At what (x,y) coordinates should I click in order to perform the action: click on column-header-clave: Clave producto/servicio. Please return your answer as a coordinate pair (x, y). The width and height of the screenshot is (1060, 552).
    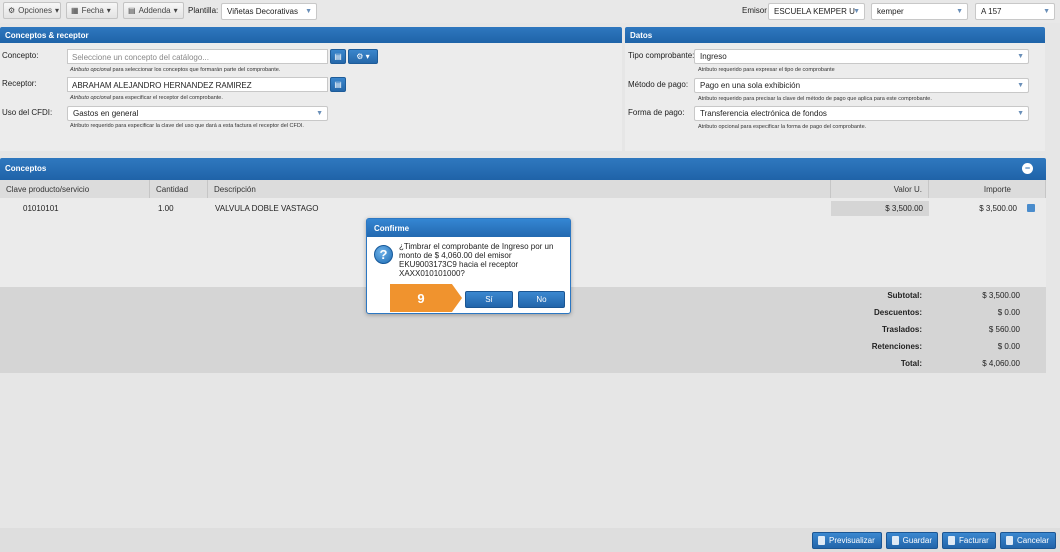
    Looking at the image, I should click on (75, 189).